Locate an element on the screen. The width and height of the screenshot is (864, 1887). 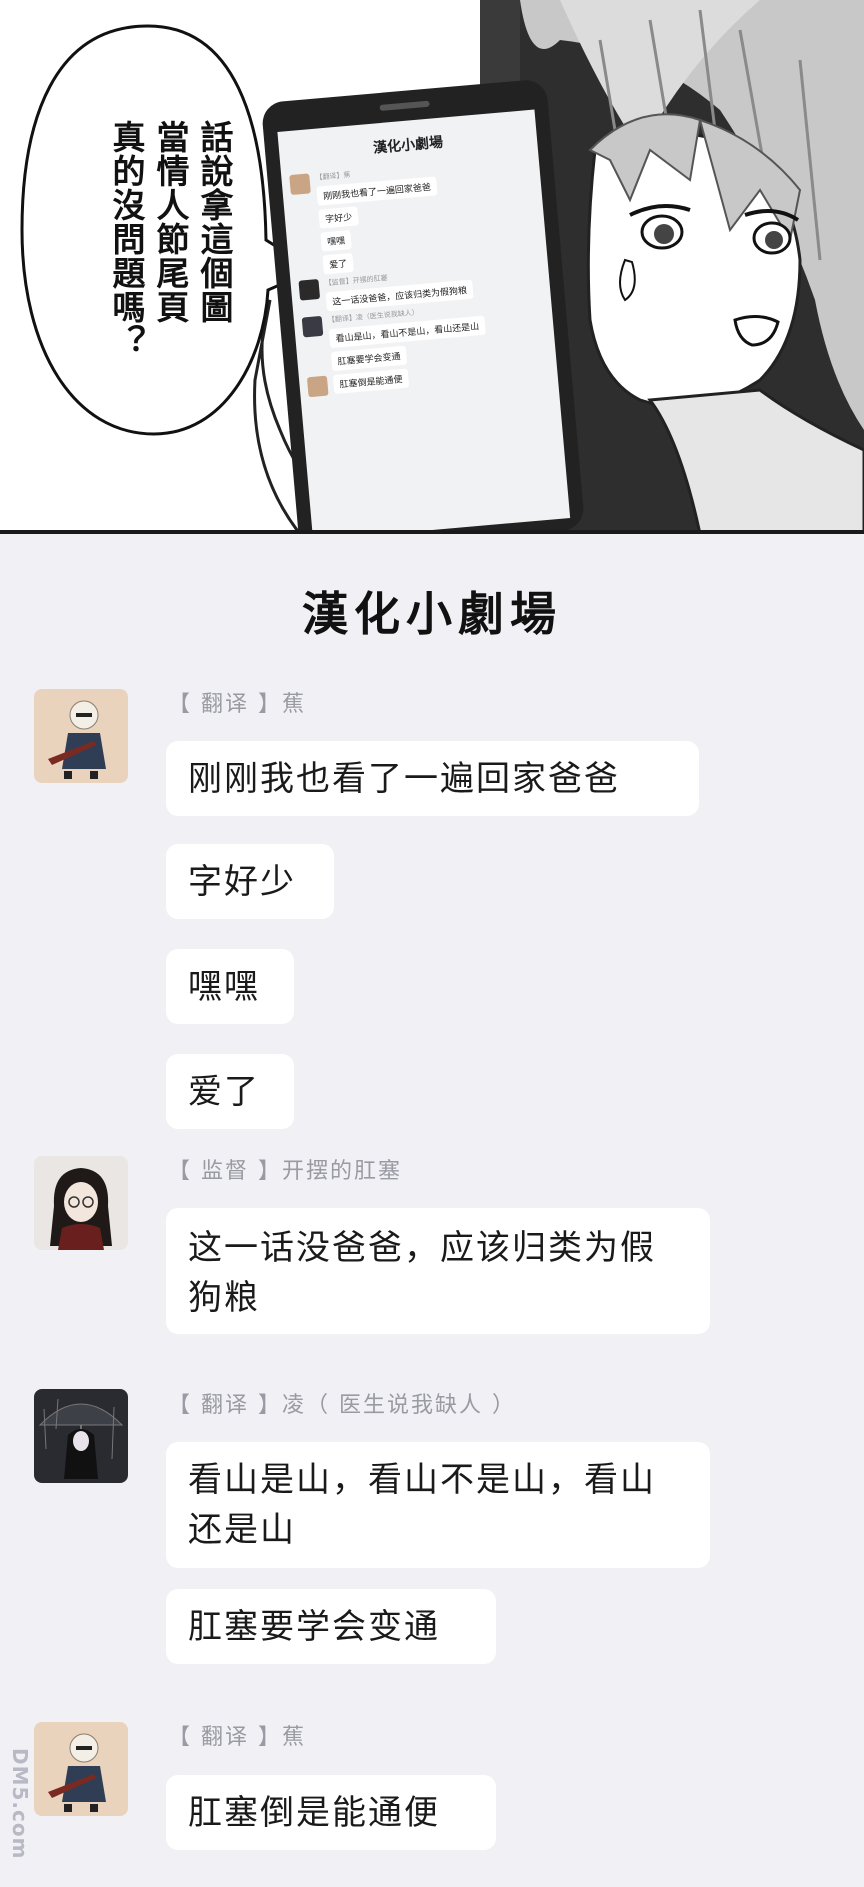
site-watermark: DM5.com is located at coordinates (23, 1813).